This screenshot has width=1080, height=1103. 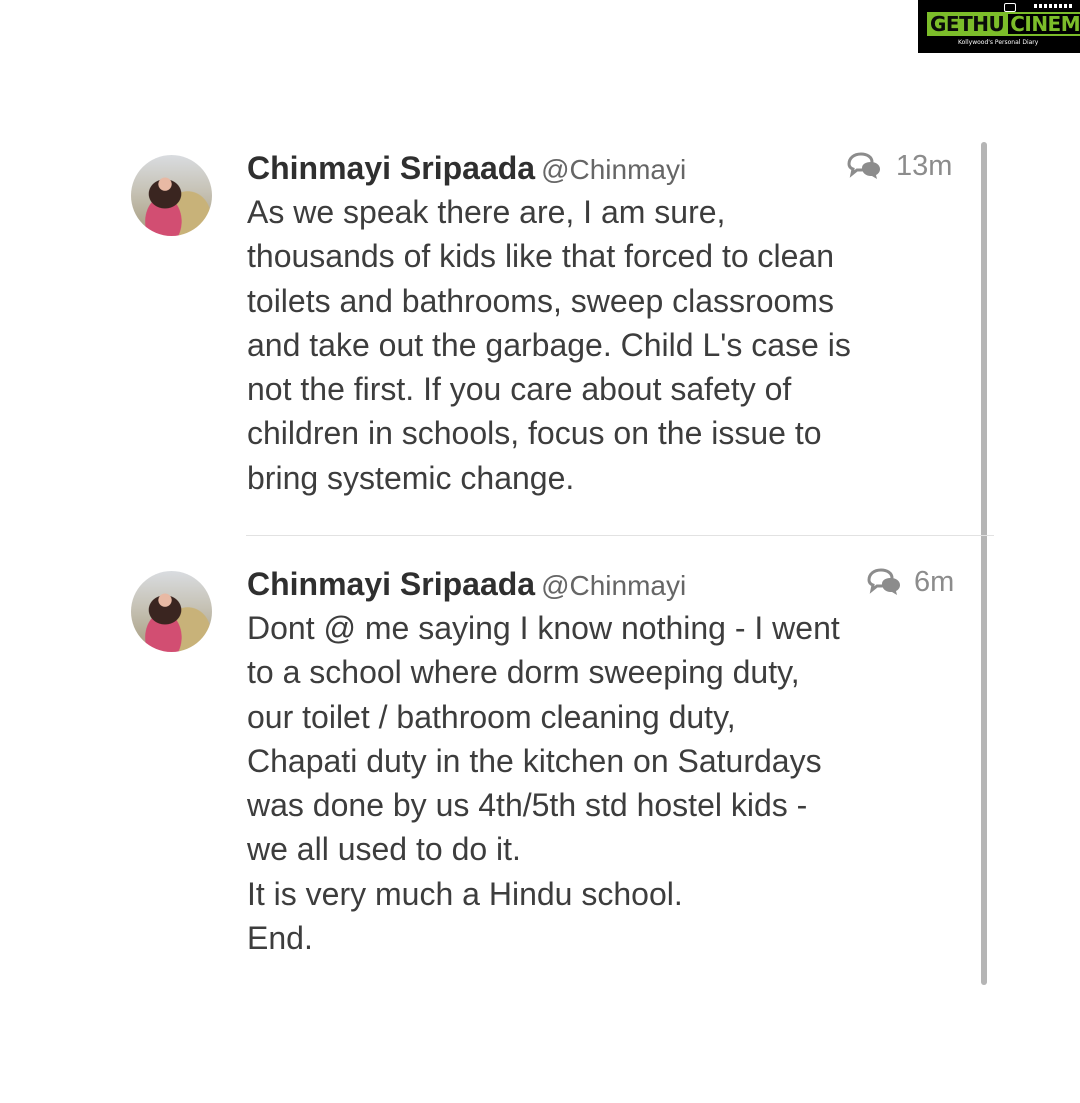 I want to click on tweet-text-line: toilets and bathrooms, sweep classrooms, so click(x=540, y=300).